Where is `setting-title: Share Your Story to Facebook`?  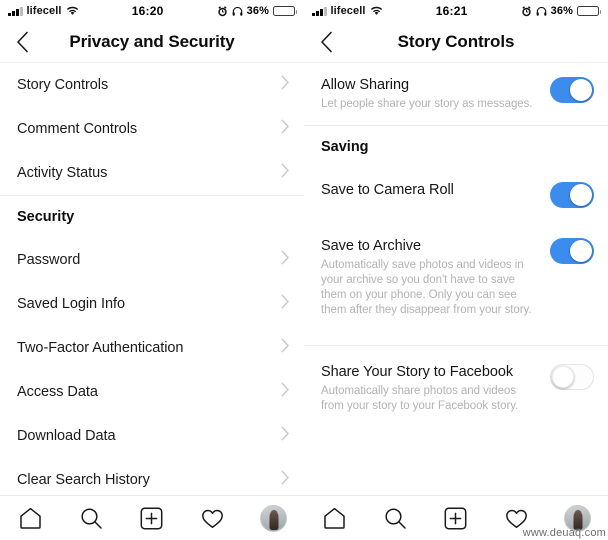
setting-title: Share Your Story to Facebook is located at coordinates (417, 372).